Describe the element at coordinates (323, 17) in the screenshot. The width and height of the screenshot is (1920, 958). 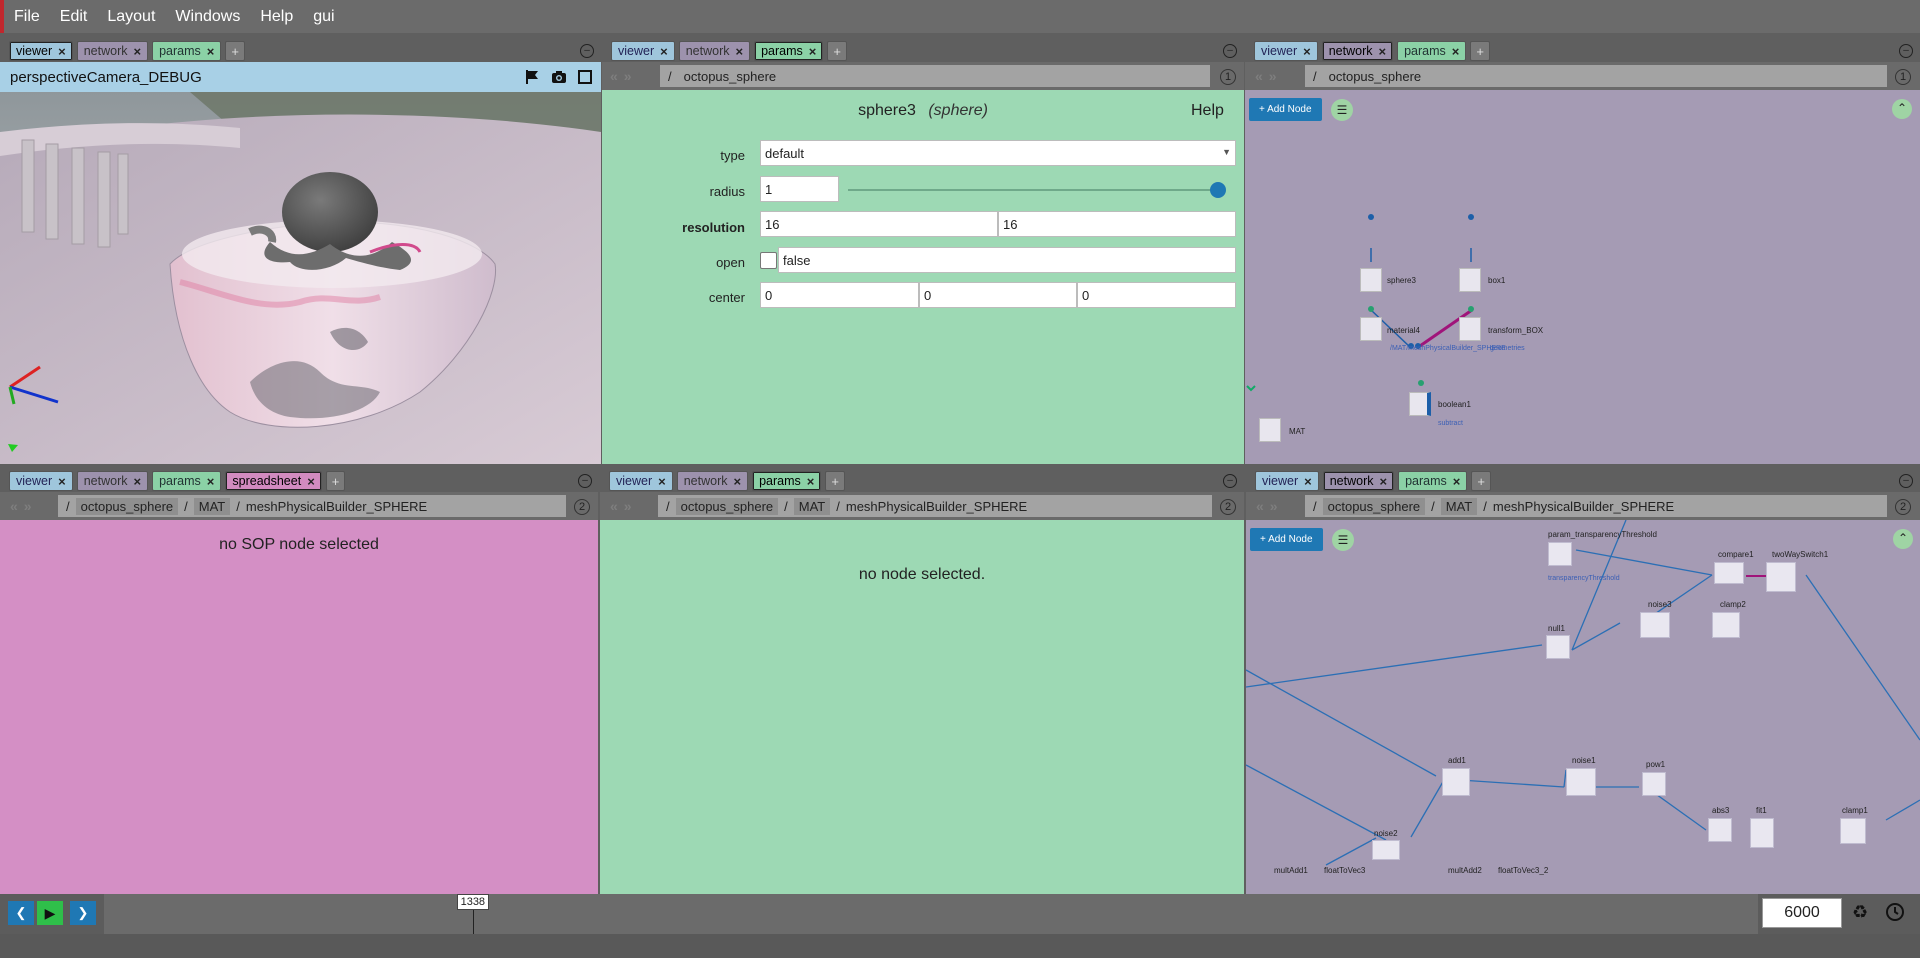
I see `menu-gui: gui` at that location.